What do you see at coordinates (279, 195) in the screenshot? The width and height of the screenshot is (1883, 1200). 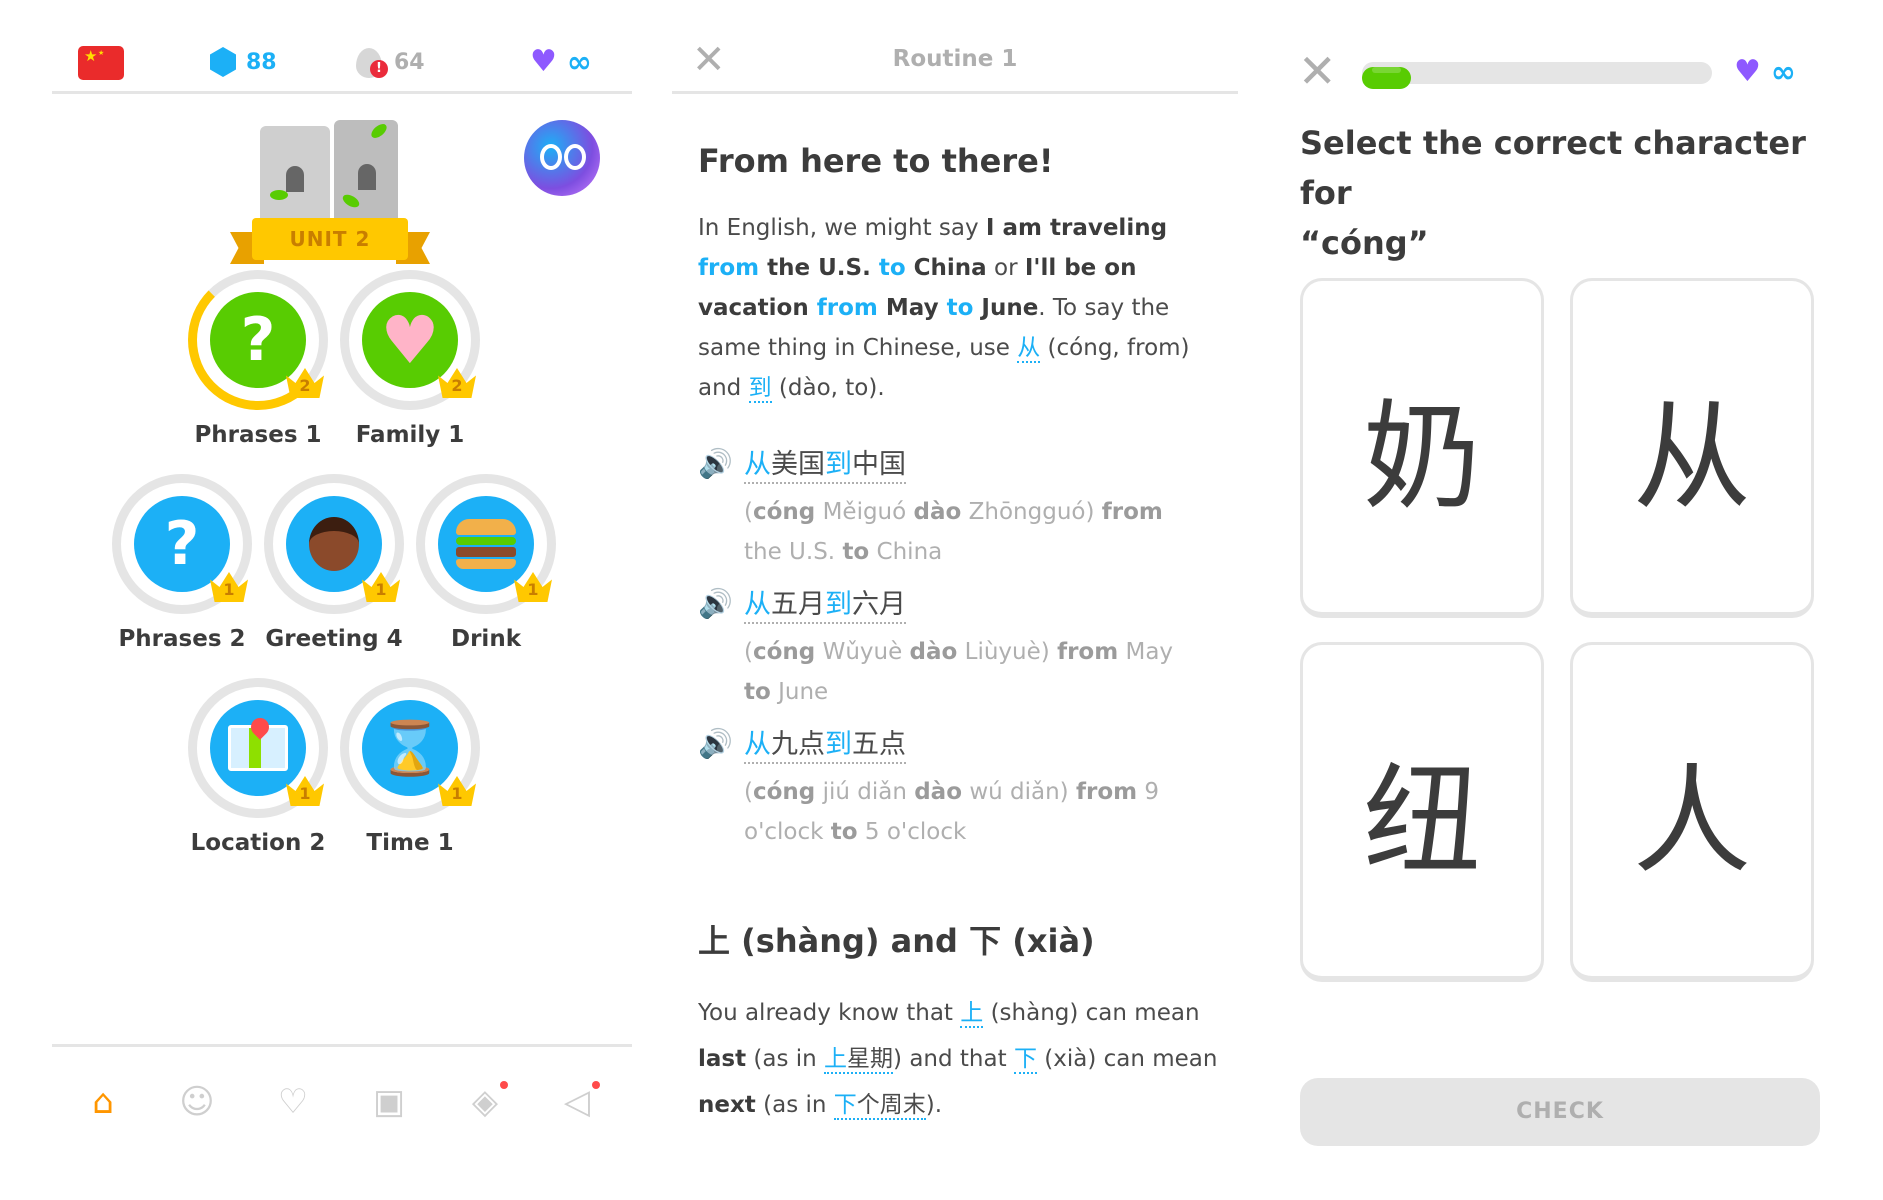 I see `vine-leaf` at bounding box center [279, 195].